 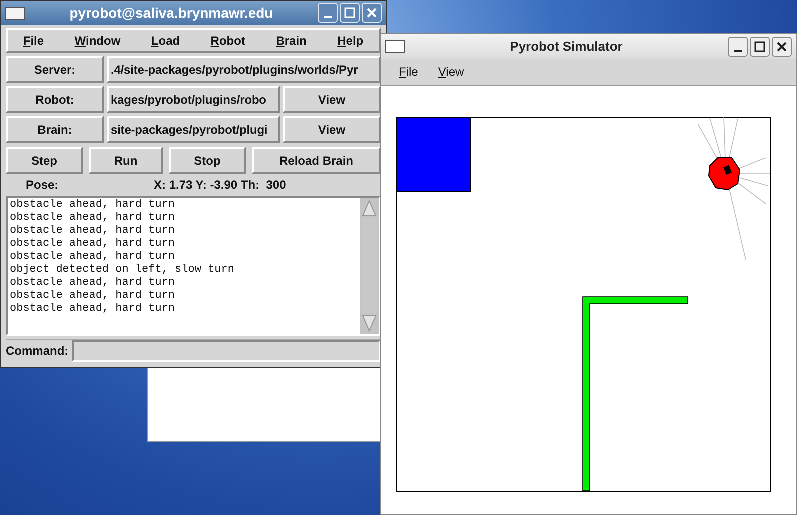 I want to click on pose-value: X: 1.73 Y: -3.90 Th: 300, so click(x=220, y=185).